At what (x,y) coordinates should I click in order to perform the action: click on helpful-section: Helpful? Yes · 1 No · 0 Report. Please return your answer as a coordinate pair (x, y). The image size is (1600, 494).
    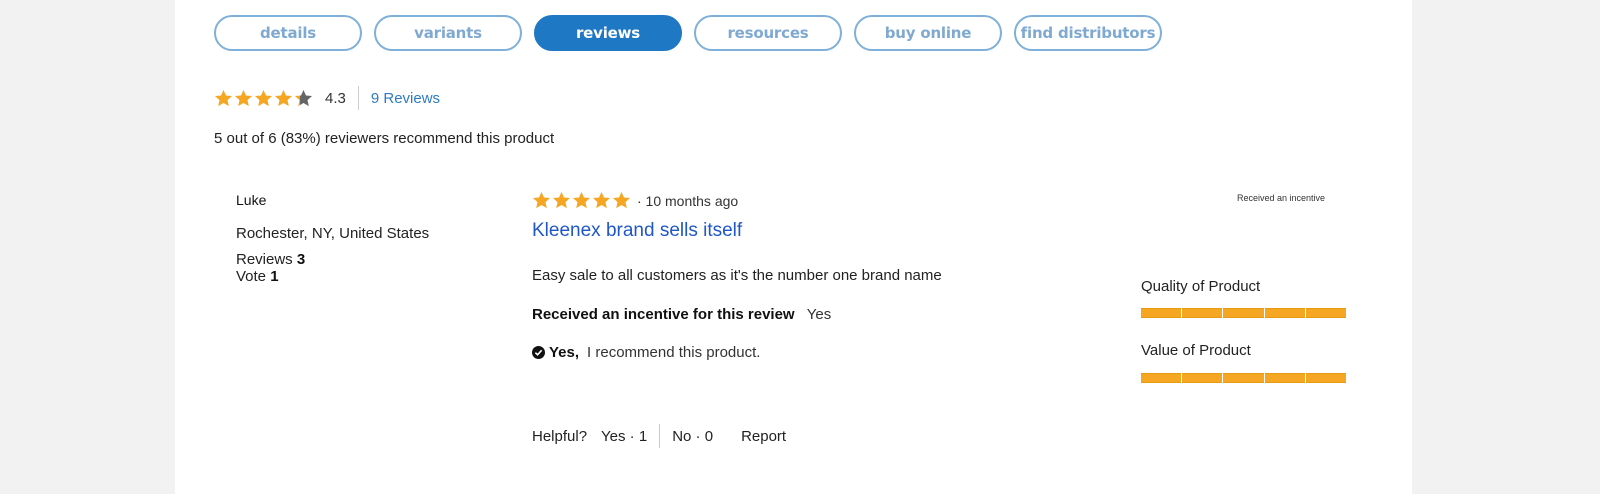
    Looking at the image, I should click on (659, 436).